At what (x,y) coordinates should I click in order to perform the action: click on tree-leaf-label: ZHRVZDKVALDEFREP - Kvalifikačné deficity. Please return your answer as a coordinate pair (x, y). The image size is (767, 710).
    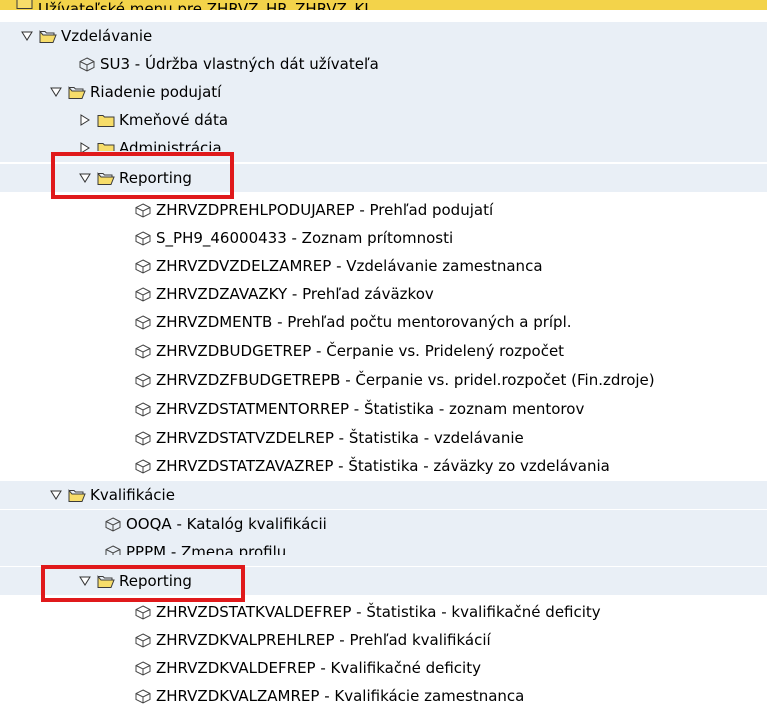
    Looking at the image, I should click on (318, 667).